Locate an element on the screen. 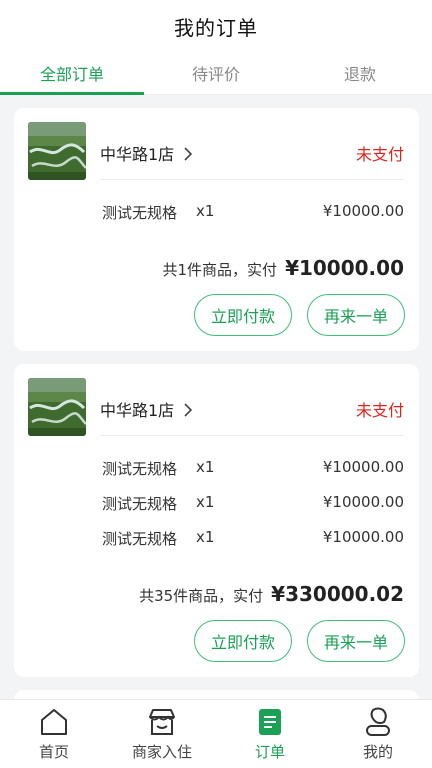 This screenshot has height=768, width=432. tab-all-orders: 全部订单 is located at coordinates (72, 73).